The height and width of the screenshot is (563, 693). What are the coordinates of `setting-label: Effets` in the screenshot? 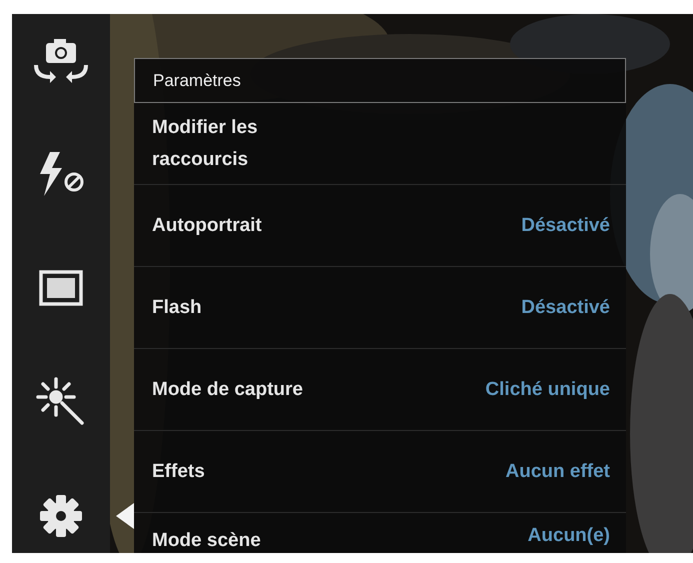 It's located at (178, 472).